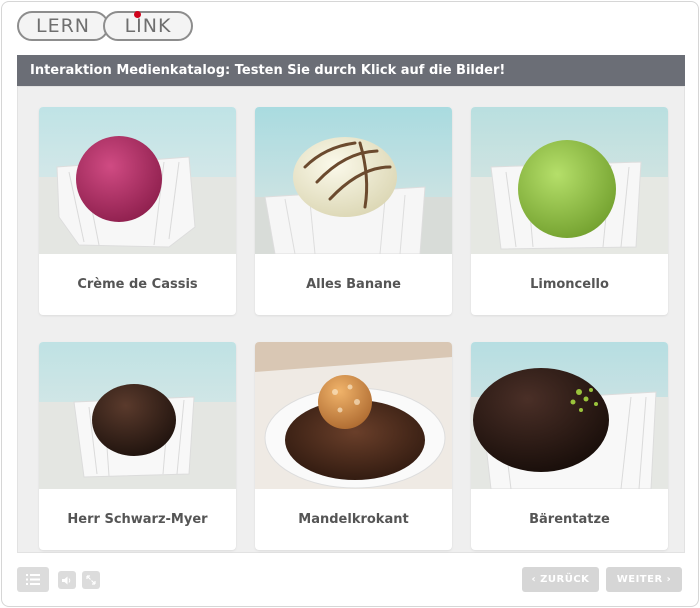 The image size is (700, 608). I want to click on catalog-card-label: Bärentatze, so click(569, 519).